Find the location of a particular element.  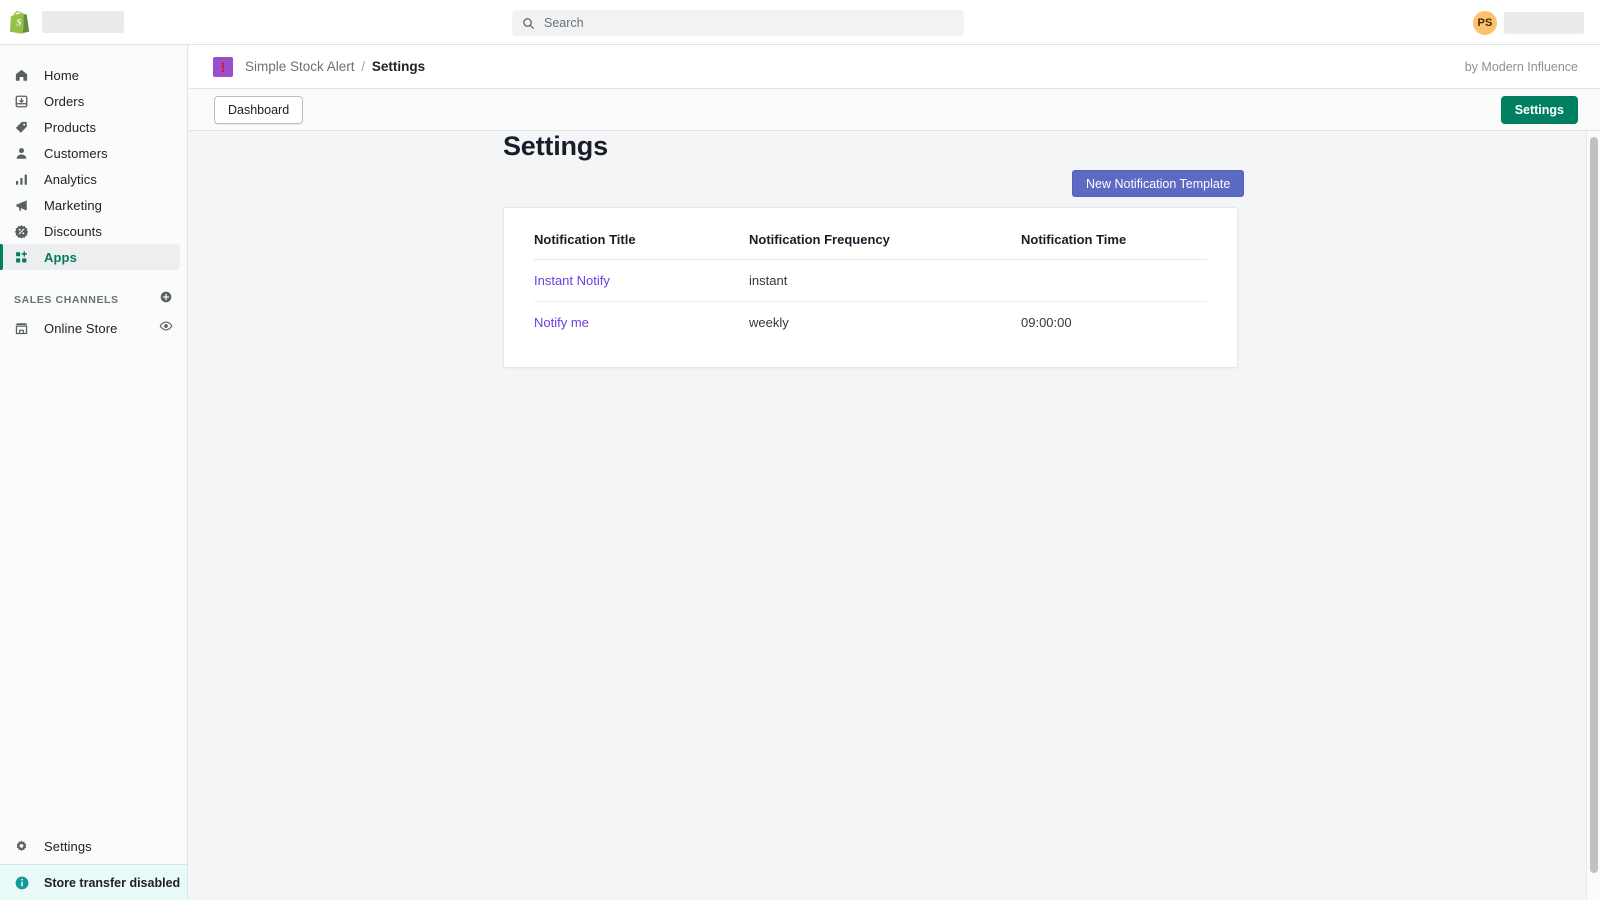

sidebar-item-label: Orders is located at coordinates (64, 101).